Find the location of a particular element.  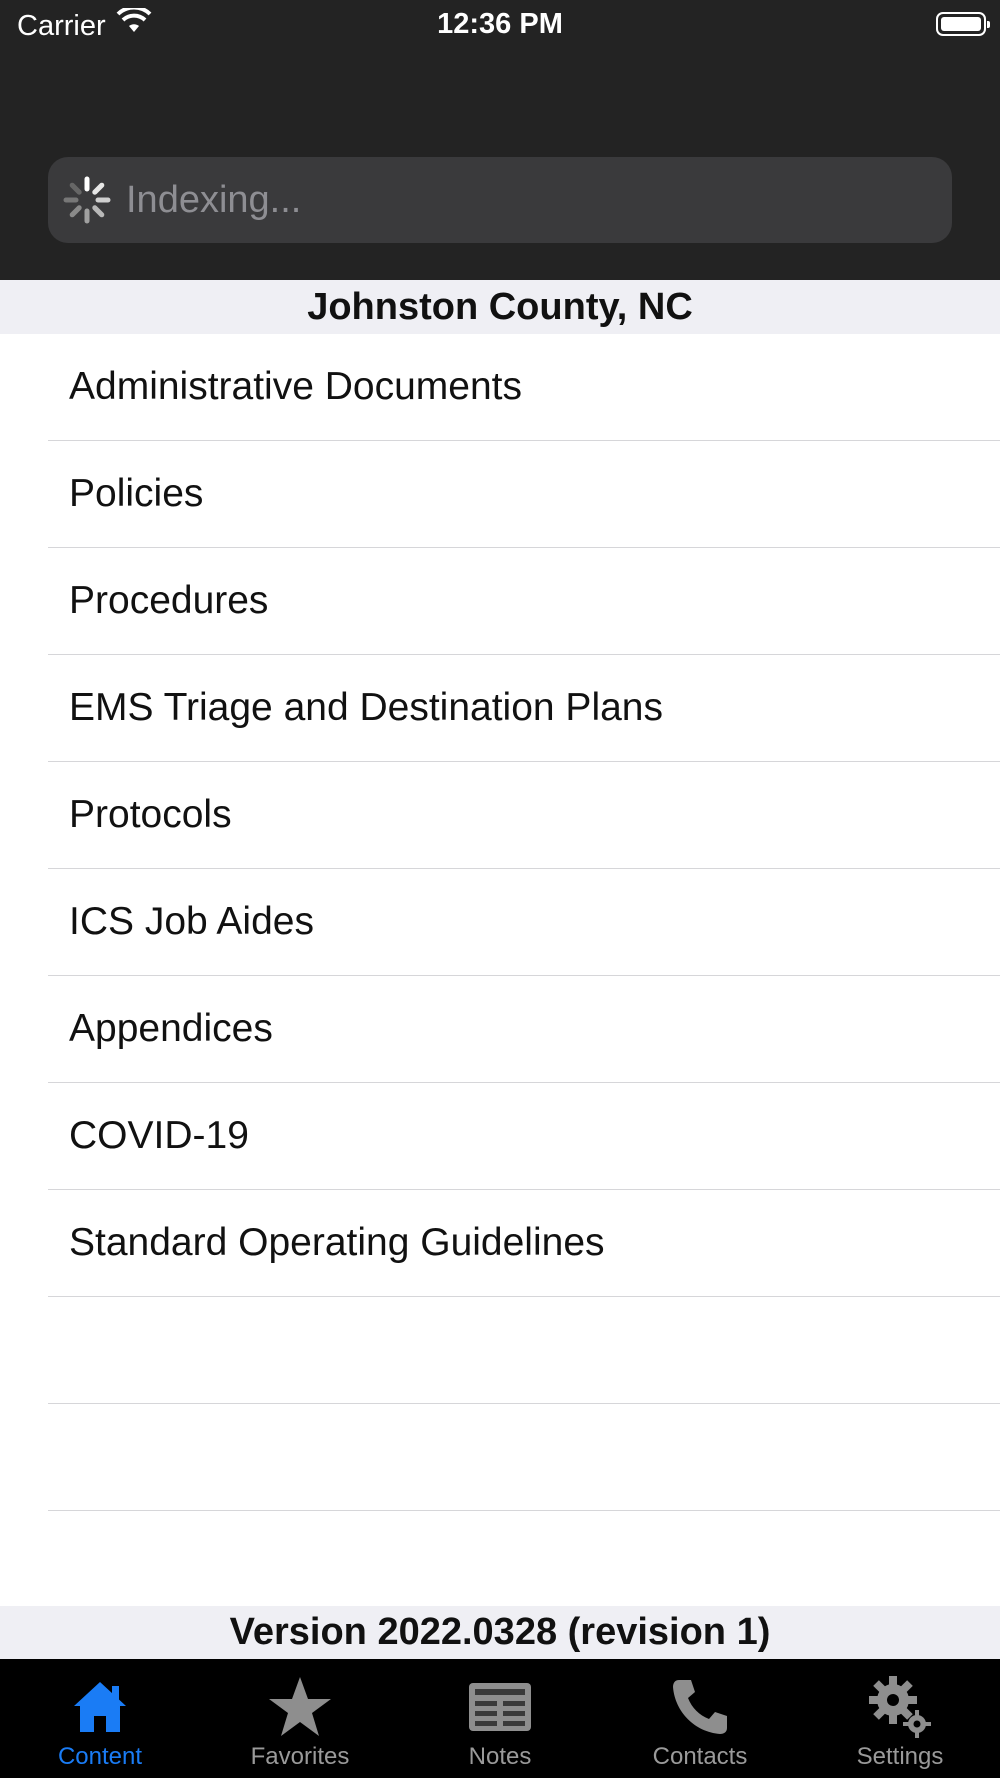

section-header: Johnston County, NC is located at coordinates (500, 307).